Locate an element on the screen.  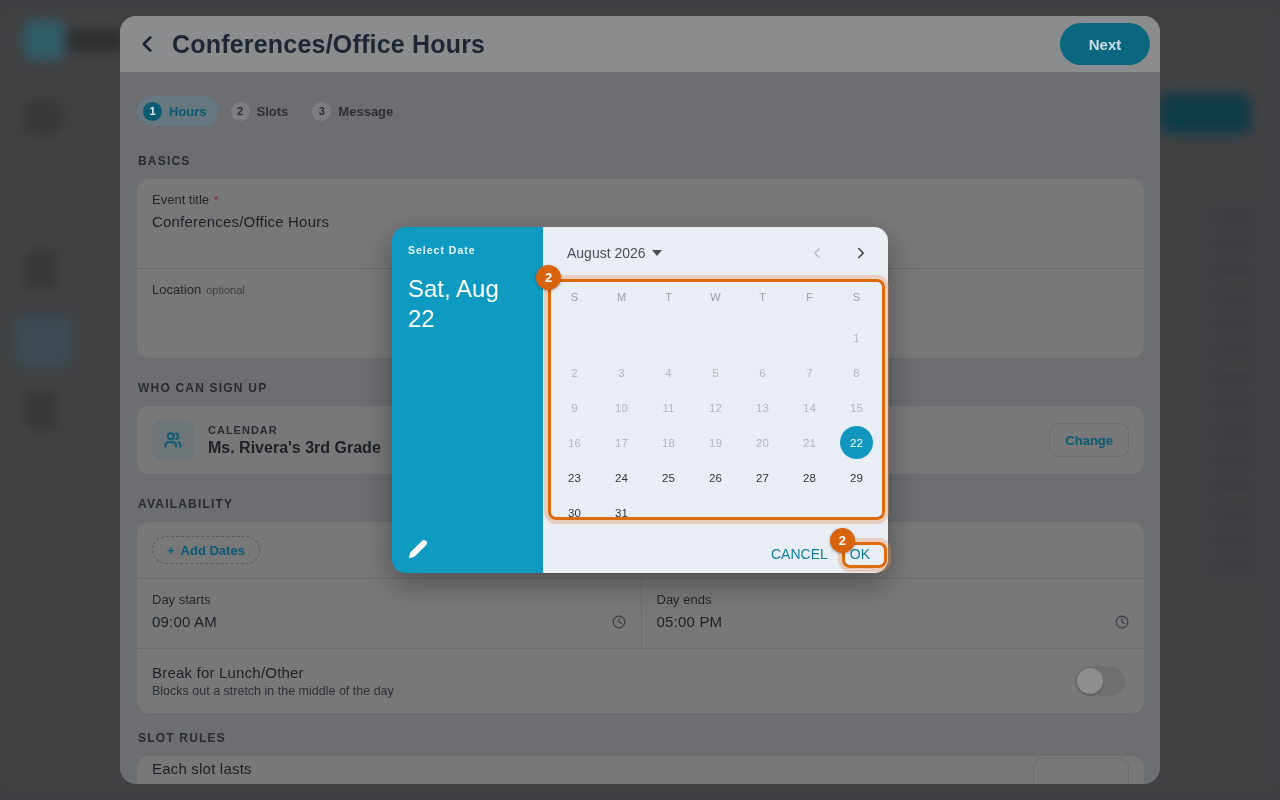
calendar-day: 28 is located at coordinates (809, 477).